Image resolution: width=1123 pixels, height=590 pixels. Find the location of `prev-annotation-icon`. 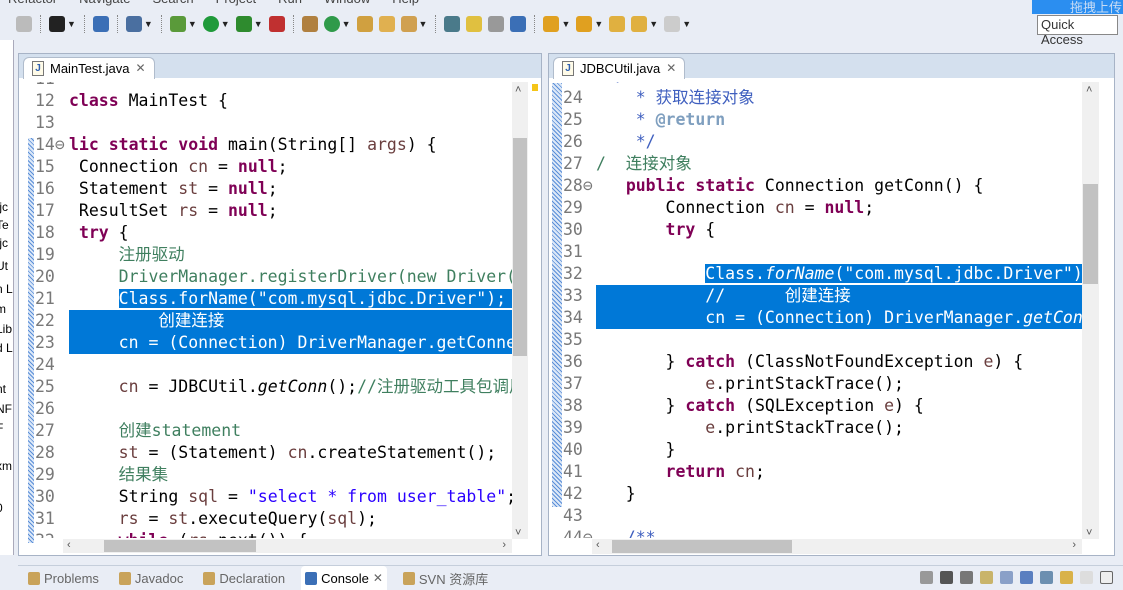

prev-annotation-icon is located at coordinates (584, 24).